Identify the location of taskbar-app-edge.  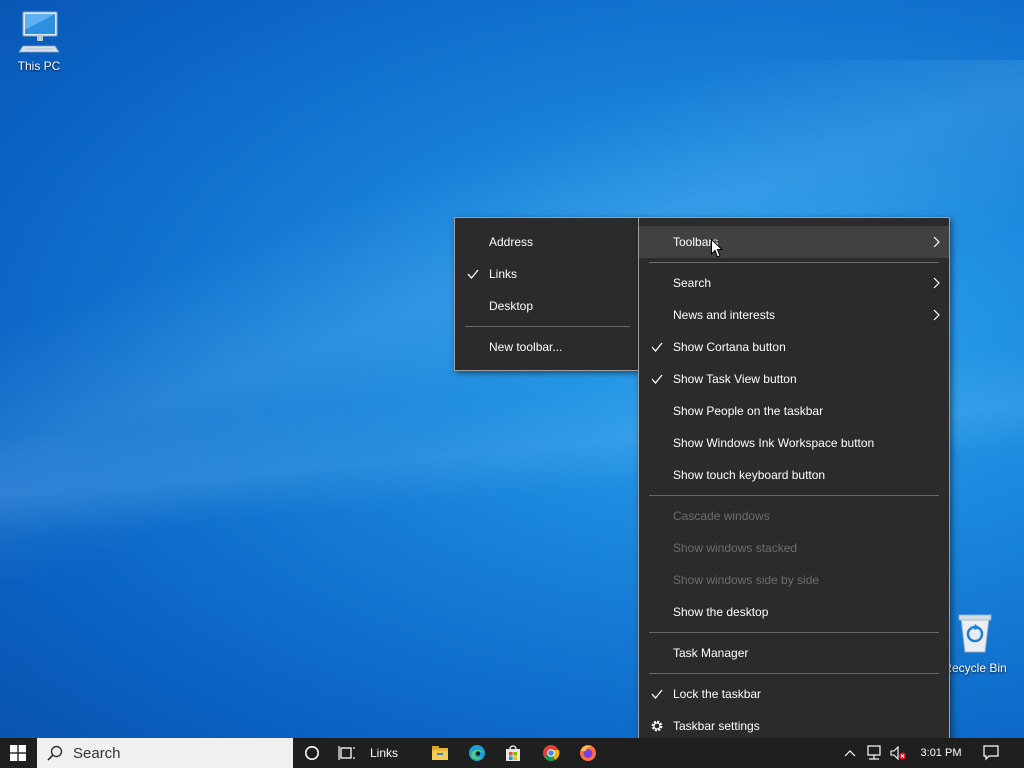
(477, 753).